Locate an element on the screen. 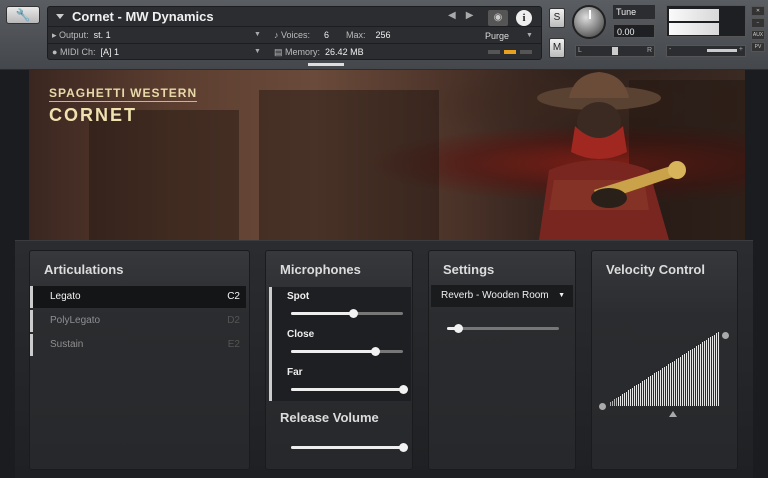  vol-plus-label: + is located at coordinates (740, 49).